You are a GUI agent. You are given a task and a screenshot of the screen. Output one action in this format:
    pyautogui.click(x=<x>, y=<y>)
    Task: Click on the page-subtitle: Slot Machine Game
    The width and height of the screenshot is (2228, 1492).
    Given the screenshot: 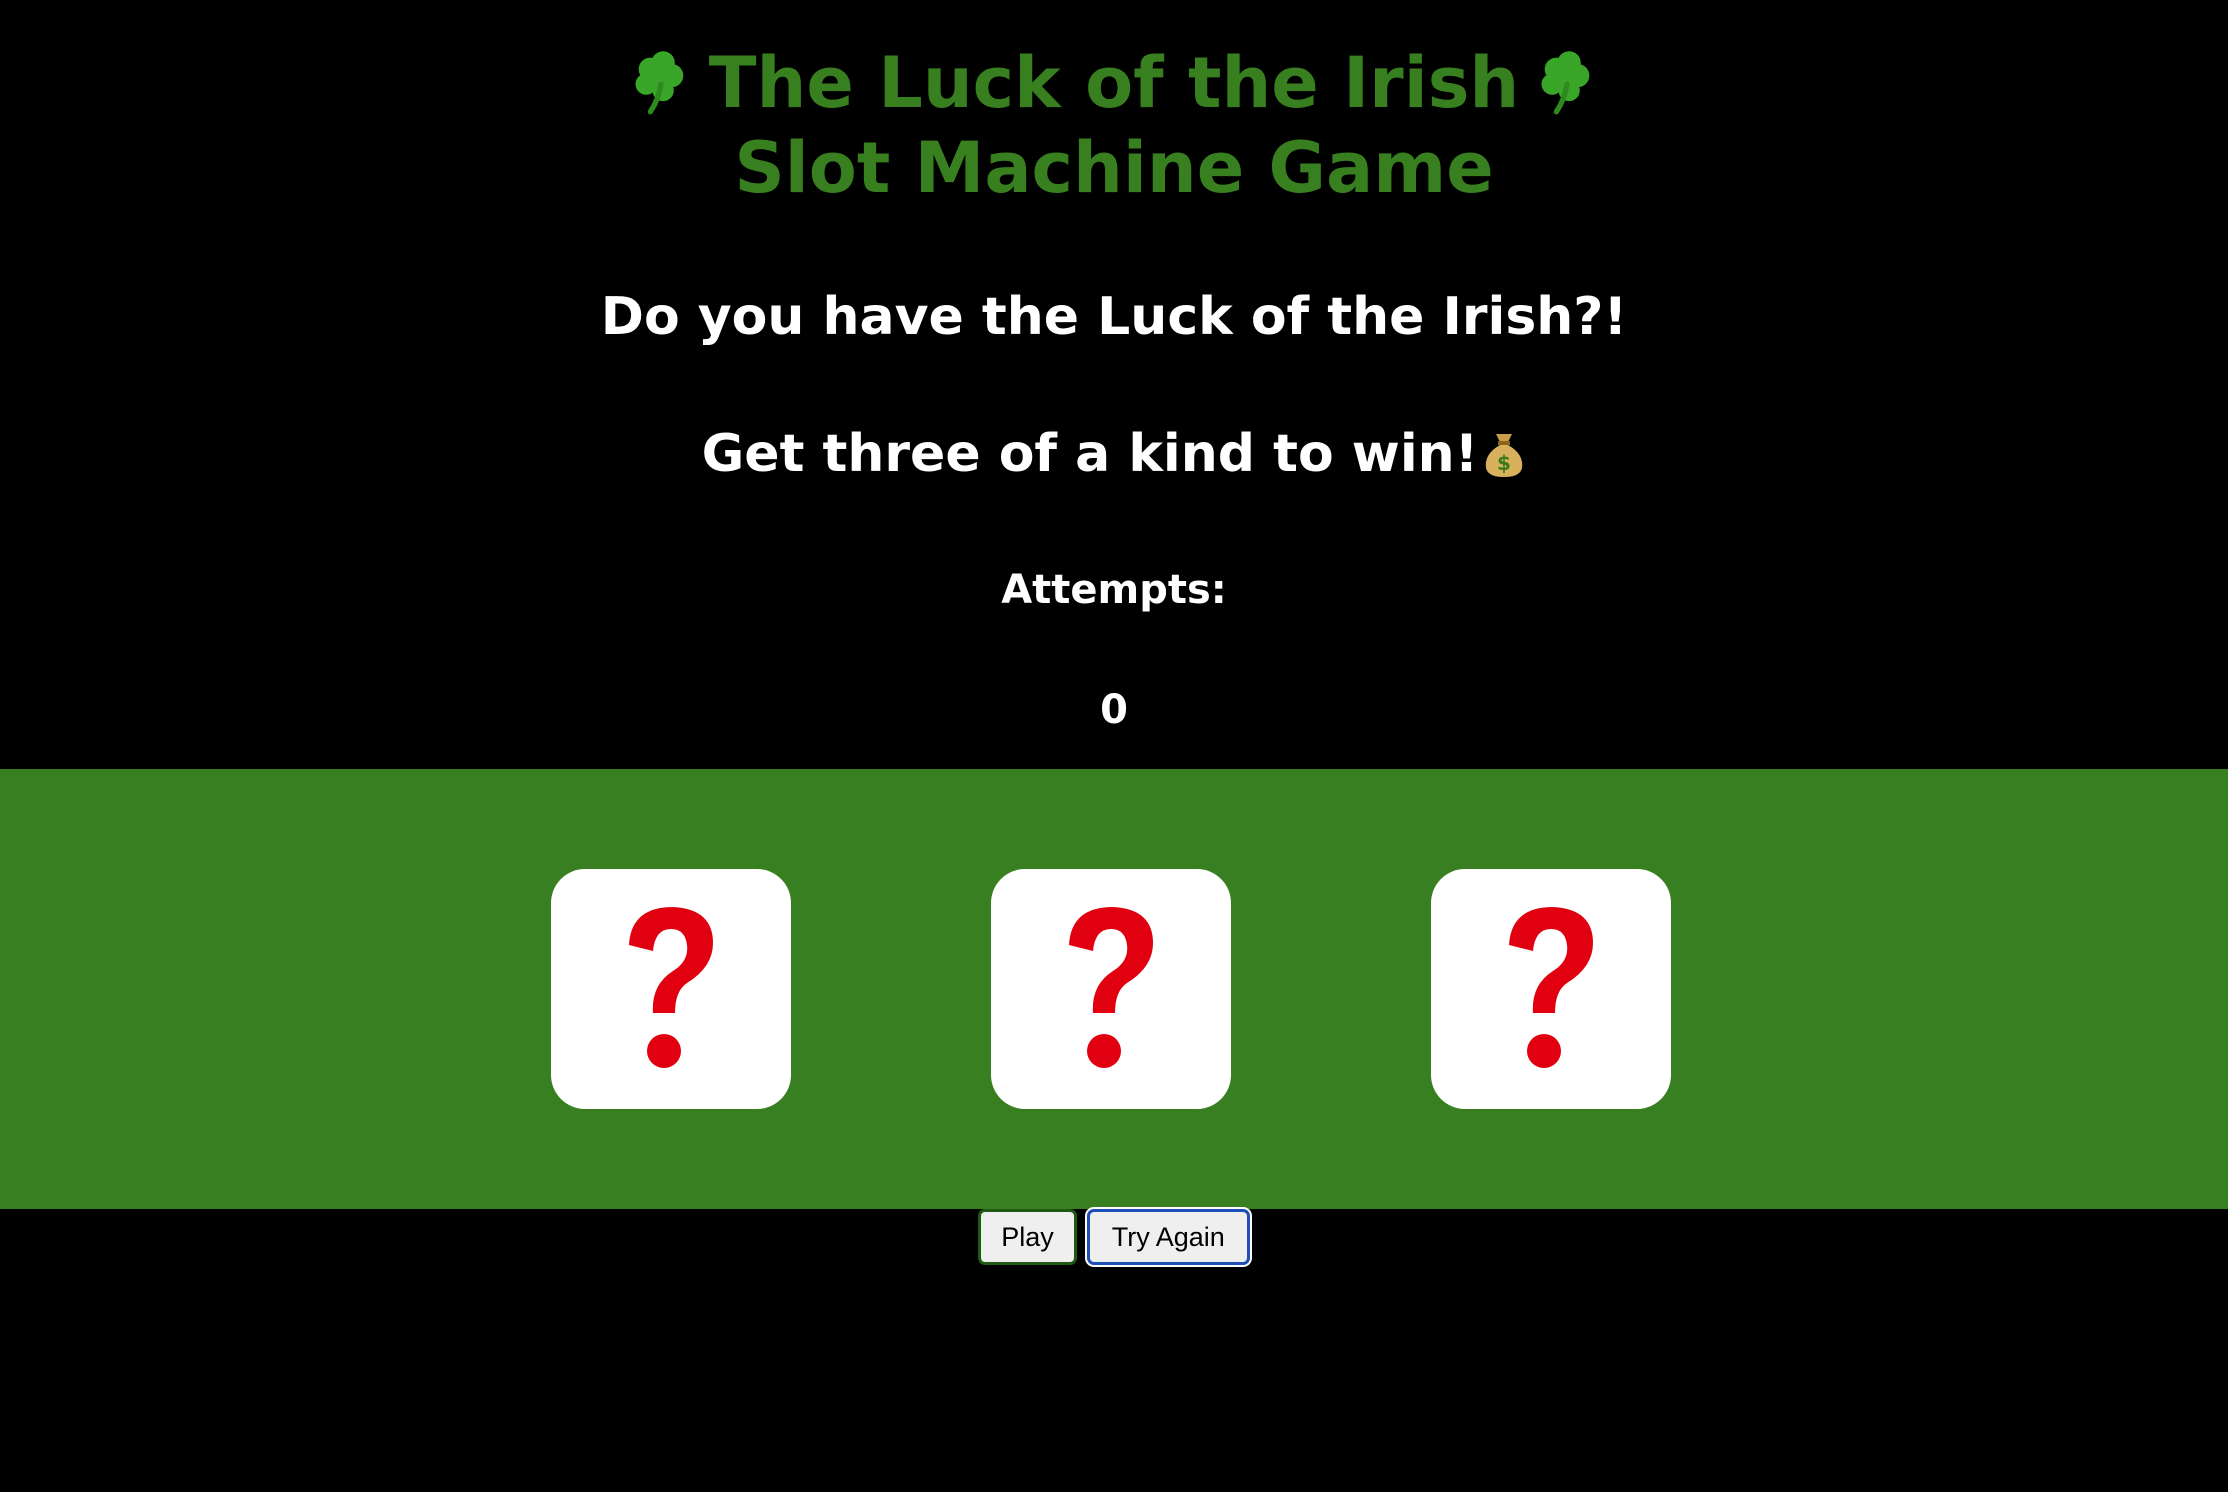 What is the action you would take?
    pyautogui.click(x=1114, y=168)
    